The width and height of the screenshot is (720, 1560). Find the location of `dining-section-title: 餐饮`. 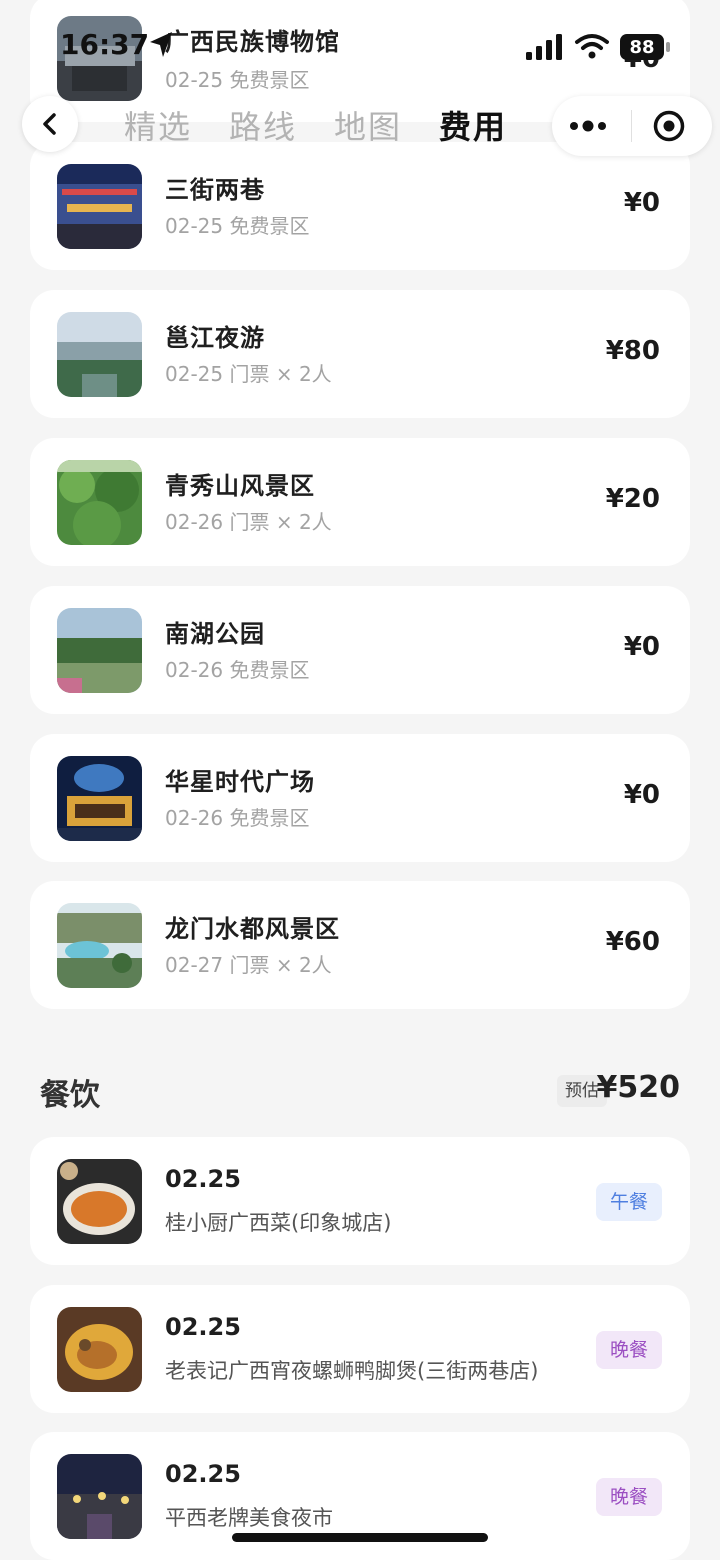

dining-section-title: 餐饮 is located at coordinates (70, 1095).